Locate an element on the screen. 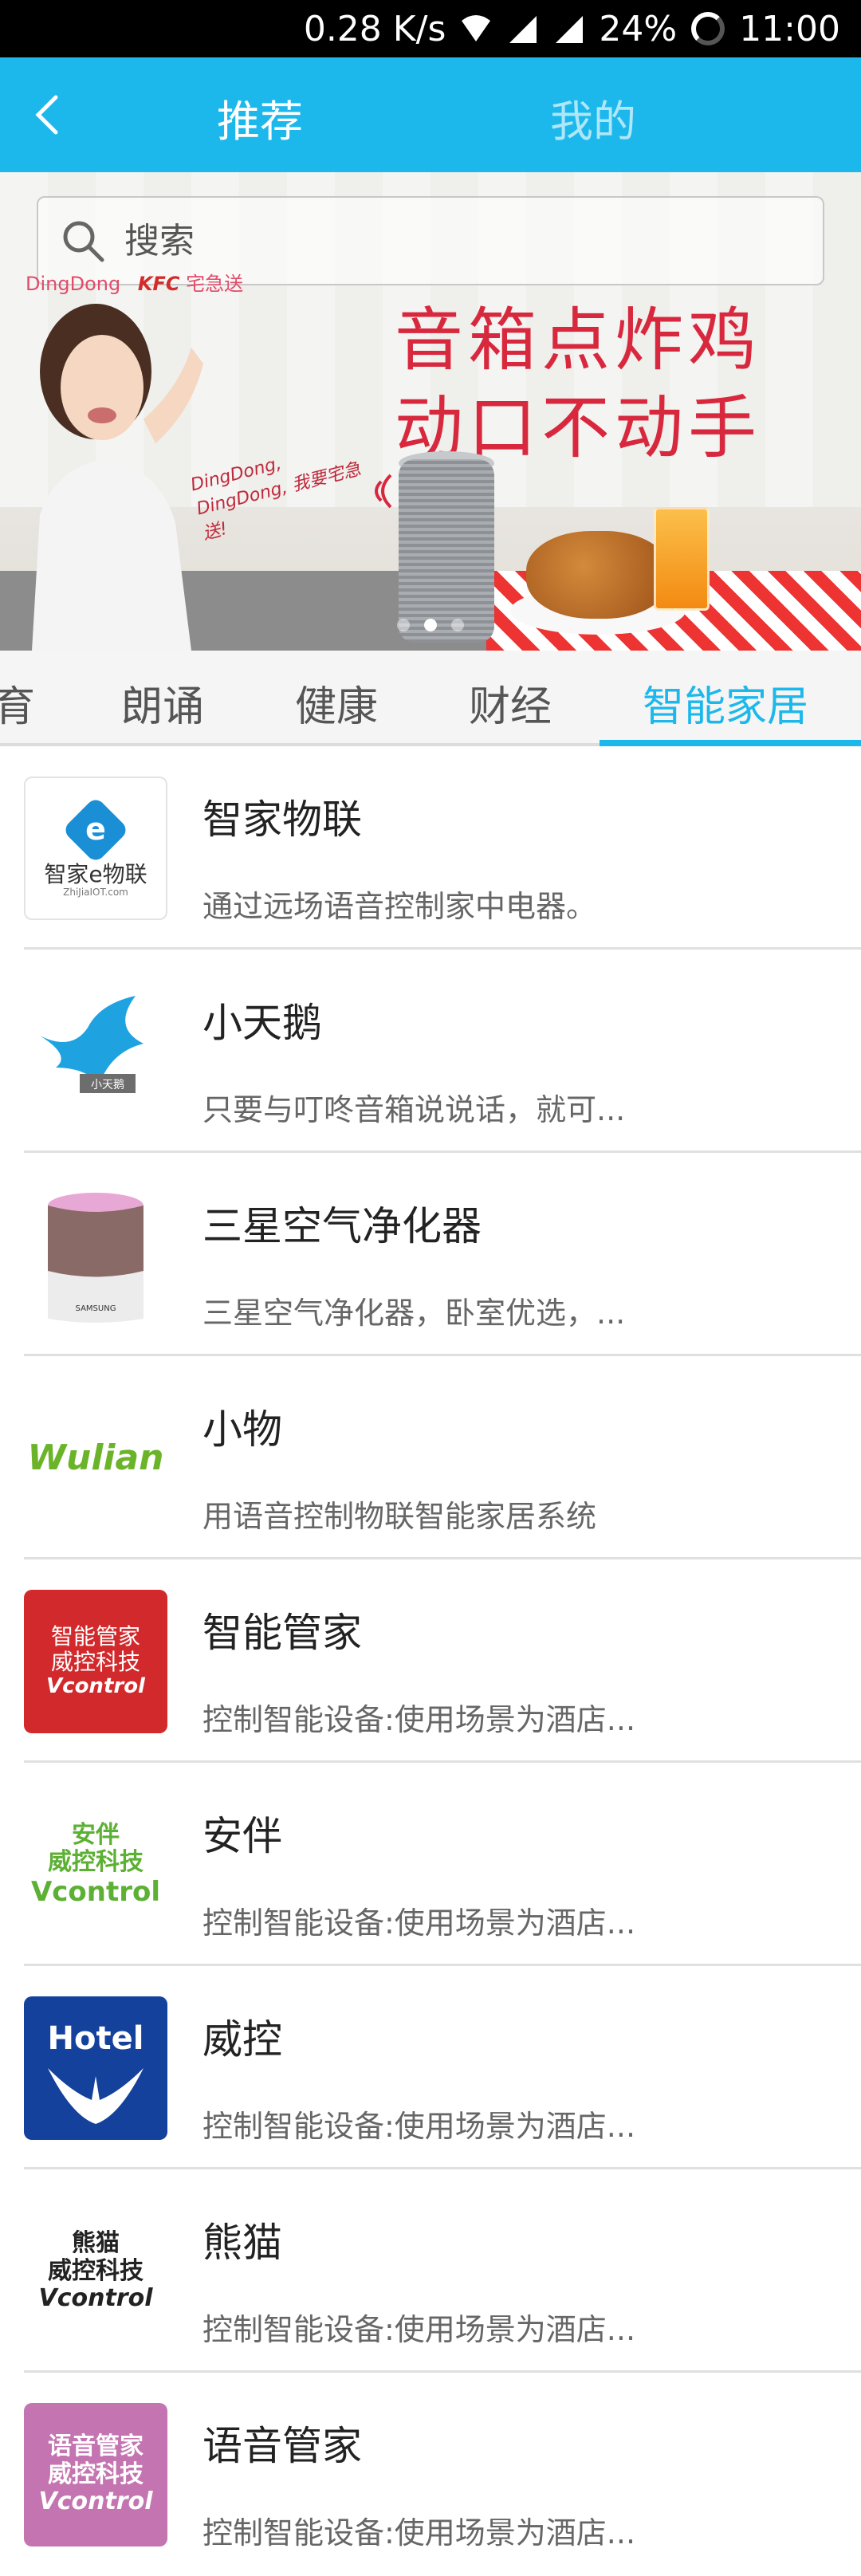  wulian-logo-icon: Wulian is located at coordinates (95, 1458).